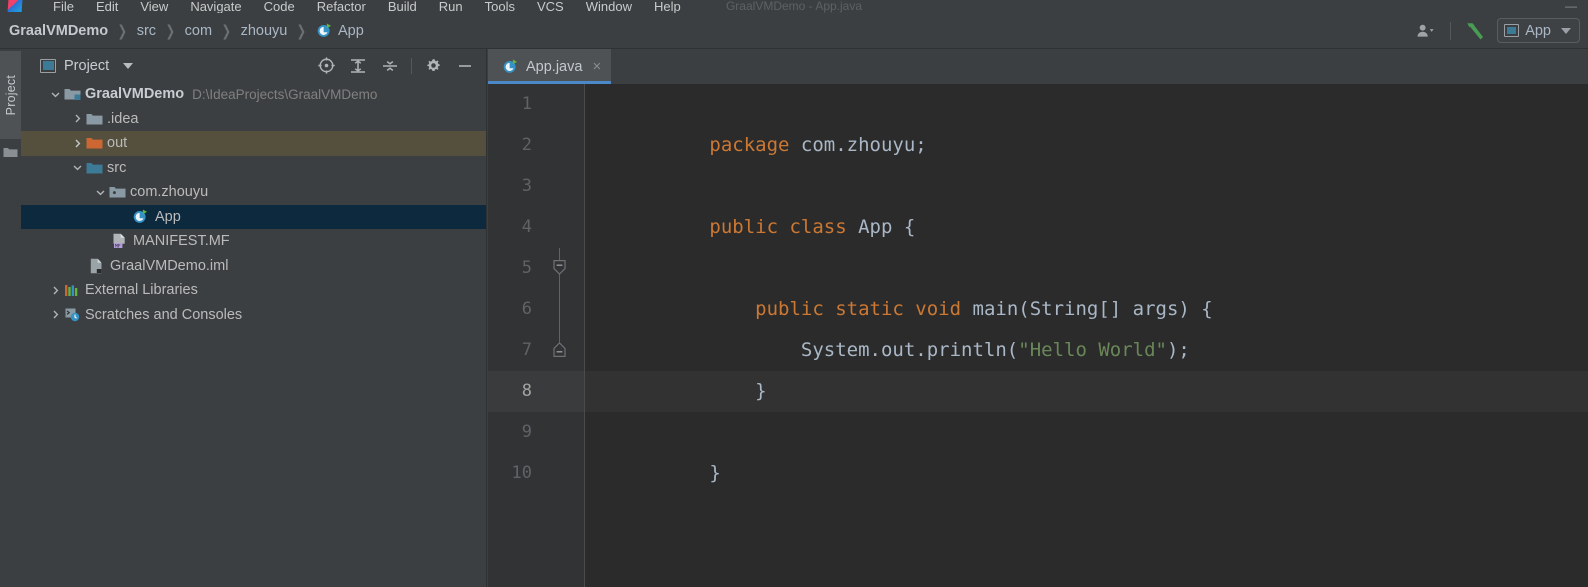  What do you see at coordinates (254, 315) in the screenshot?
I see `tree-row-scratches: Scratches and Consoles` at bounding box center [254, 315].